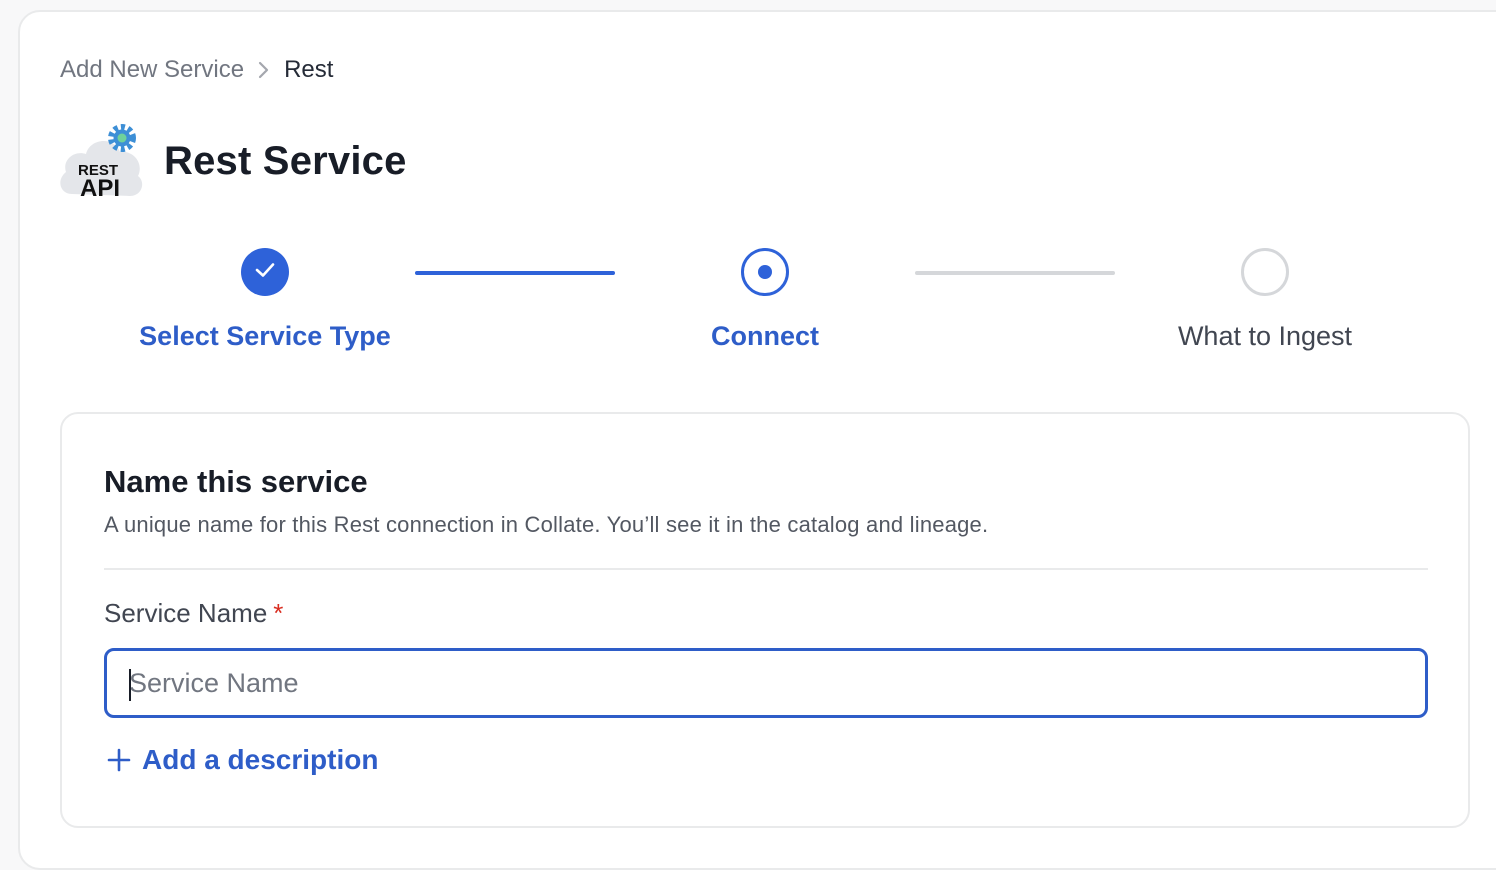  I want to click on step-connect-indicator, so click(765, 272).